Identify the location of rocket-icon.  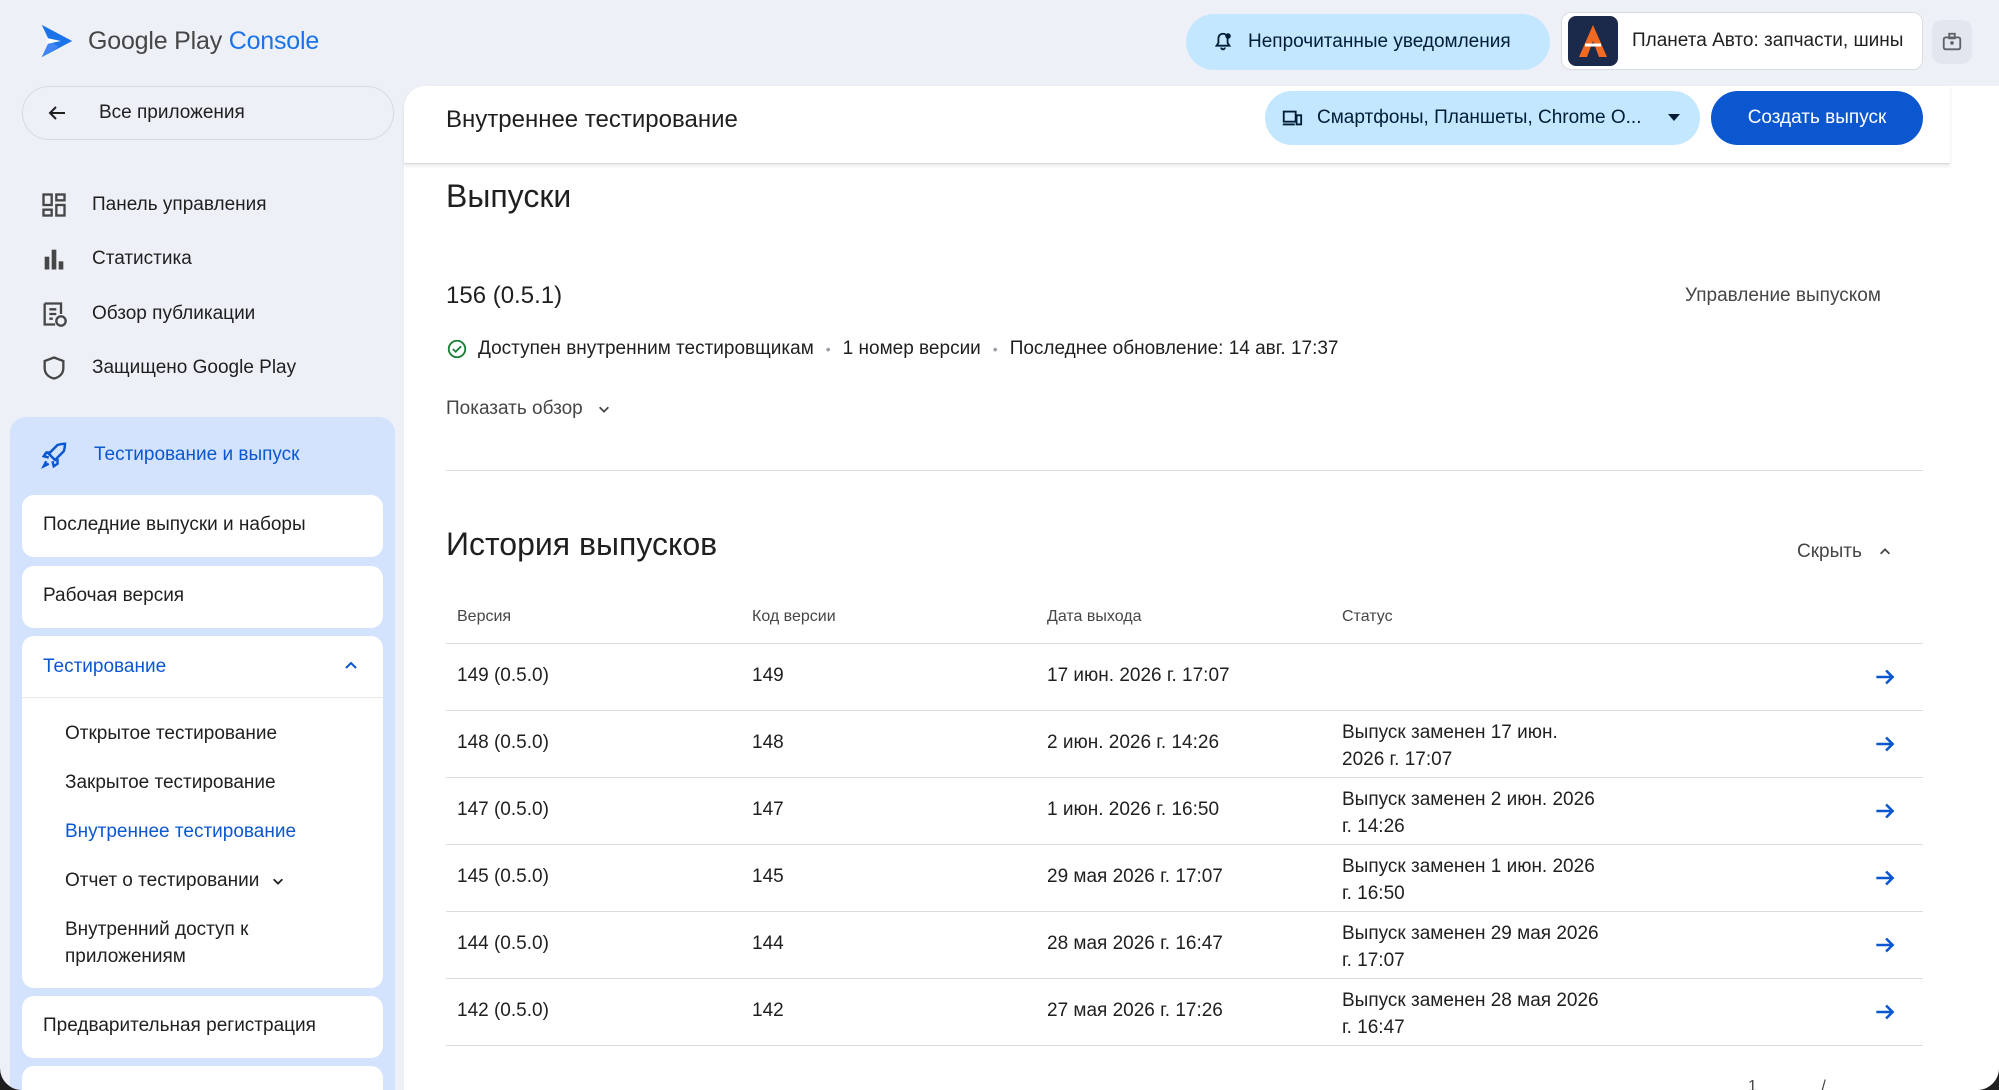
(53, 456).